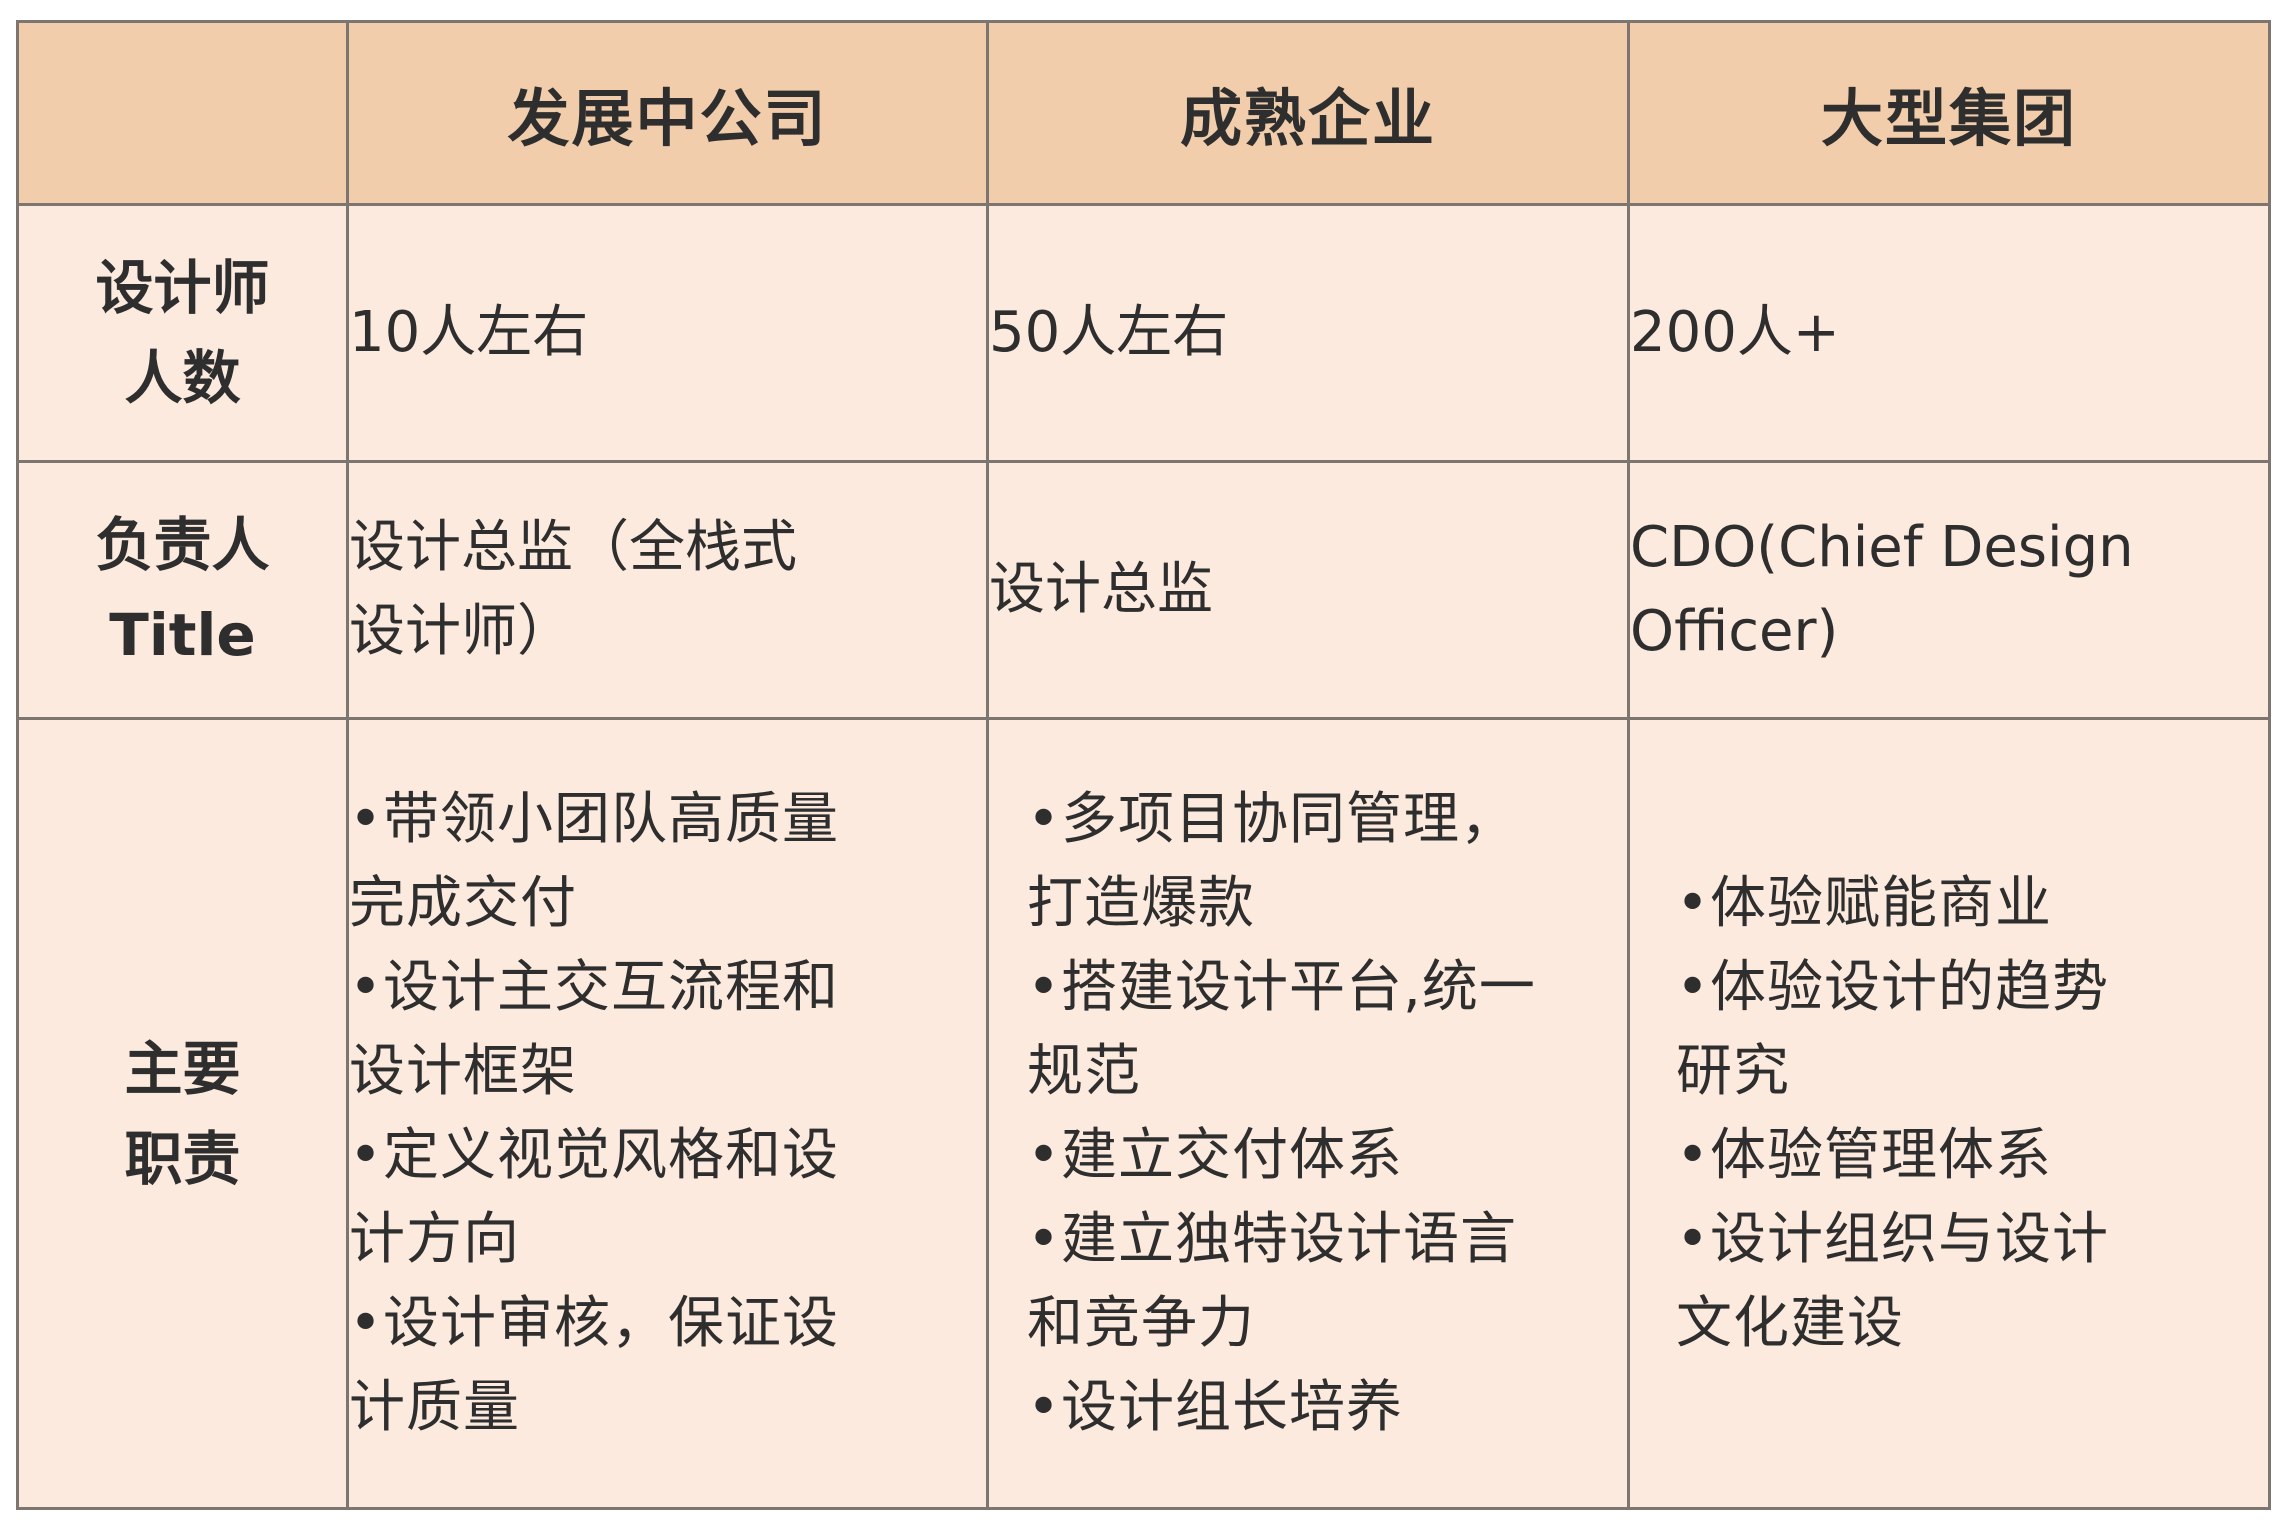  What do you see at coordinates (1864, 1155) in the screenshot?
I see `duty-line: •体验管理体系` at bounding box center [1864, 1155].